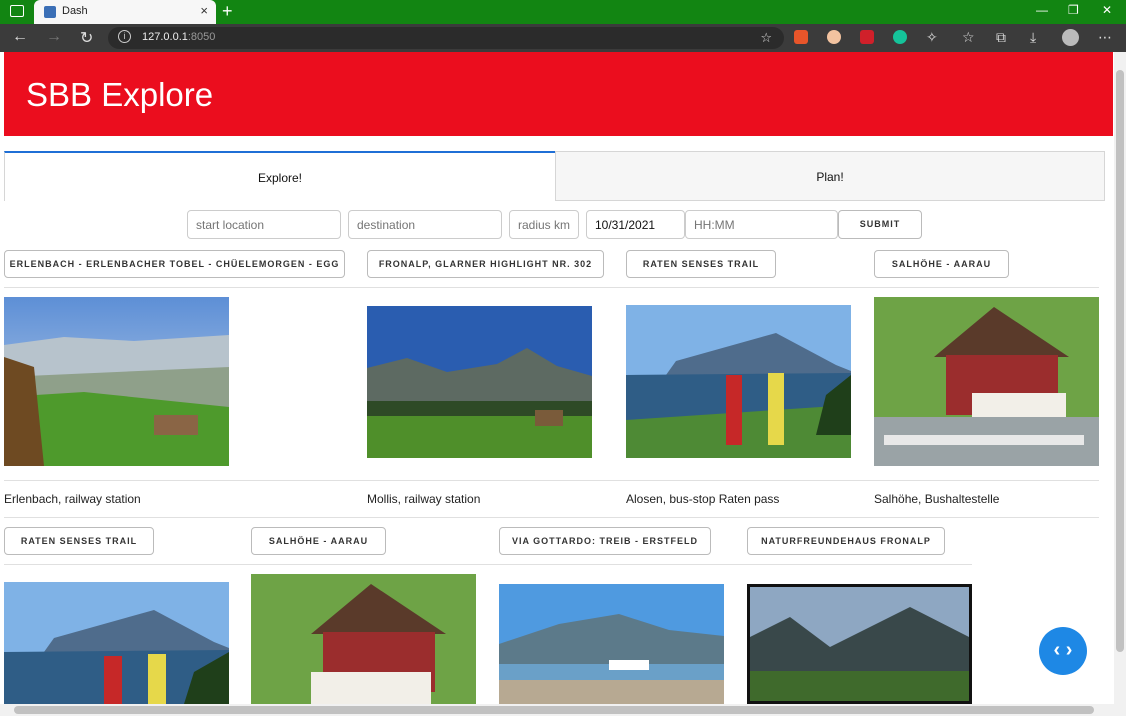 This screenshot has width=1126, height=716. What do you see at coordinates (801, 37) in the screenshot?
I see `brave-extension-icon` at bounding box center [801, 37].